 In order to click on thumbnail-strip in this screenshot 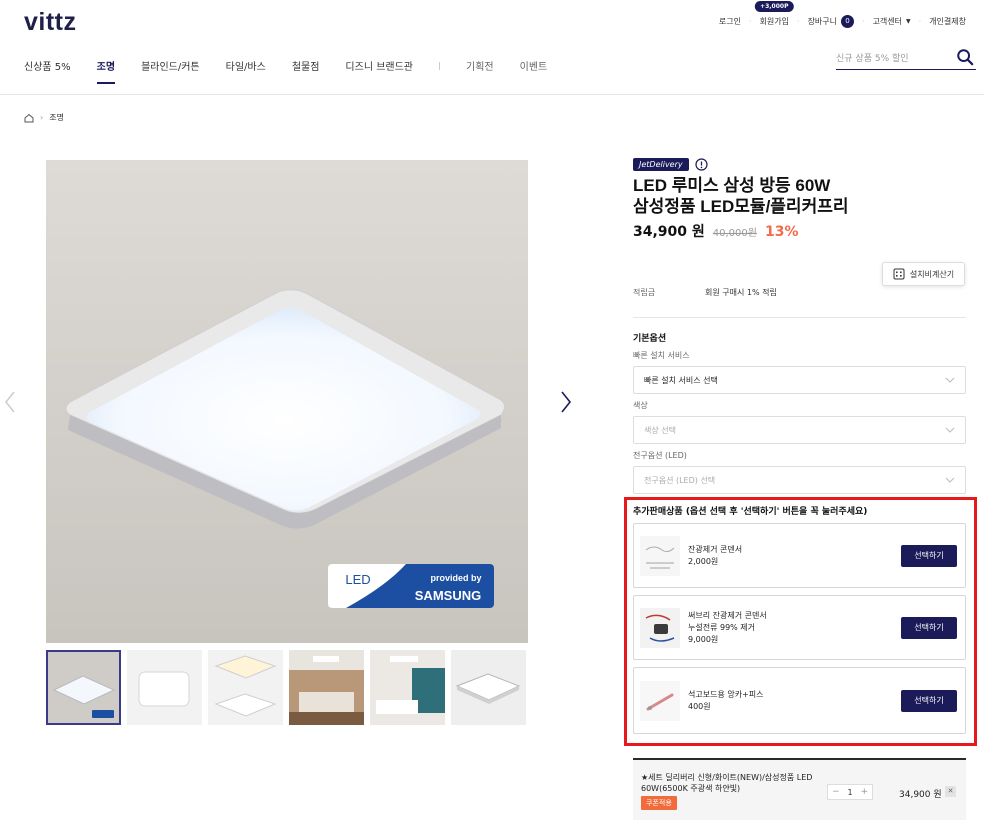, I will do `click(289, 687)`.